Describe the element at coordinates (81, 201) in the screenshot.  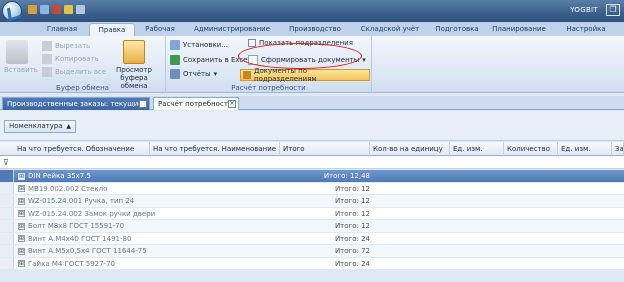
I see `row-group-label: WZ-015.24.001 Ручка, тип 24` at that location.